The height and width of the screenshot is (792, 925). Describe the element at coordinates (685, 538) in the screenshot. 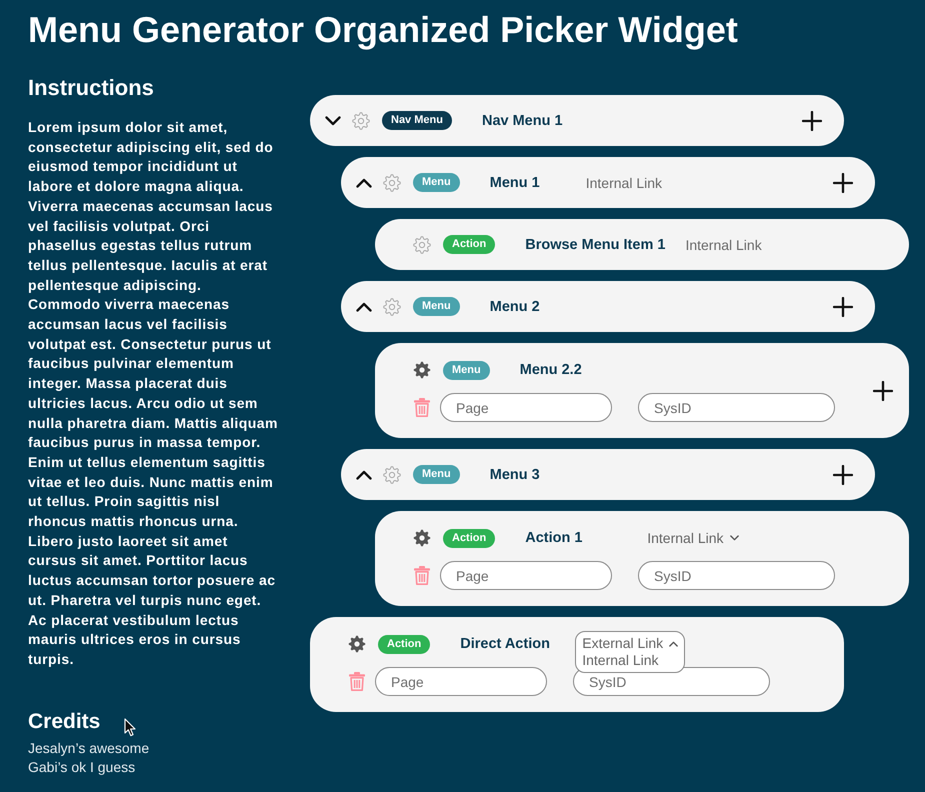

I see `dropdown-value: Internal Link` at that location.